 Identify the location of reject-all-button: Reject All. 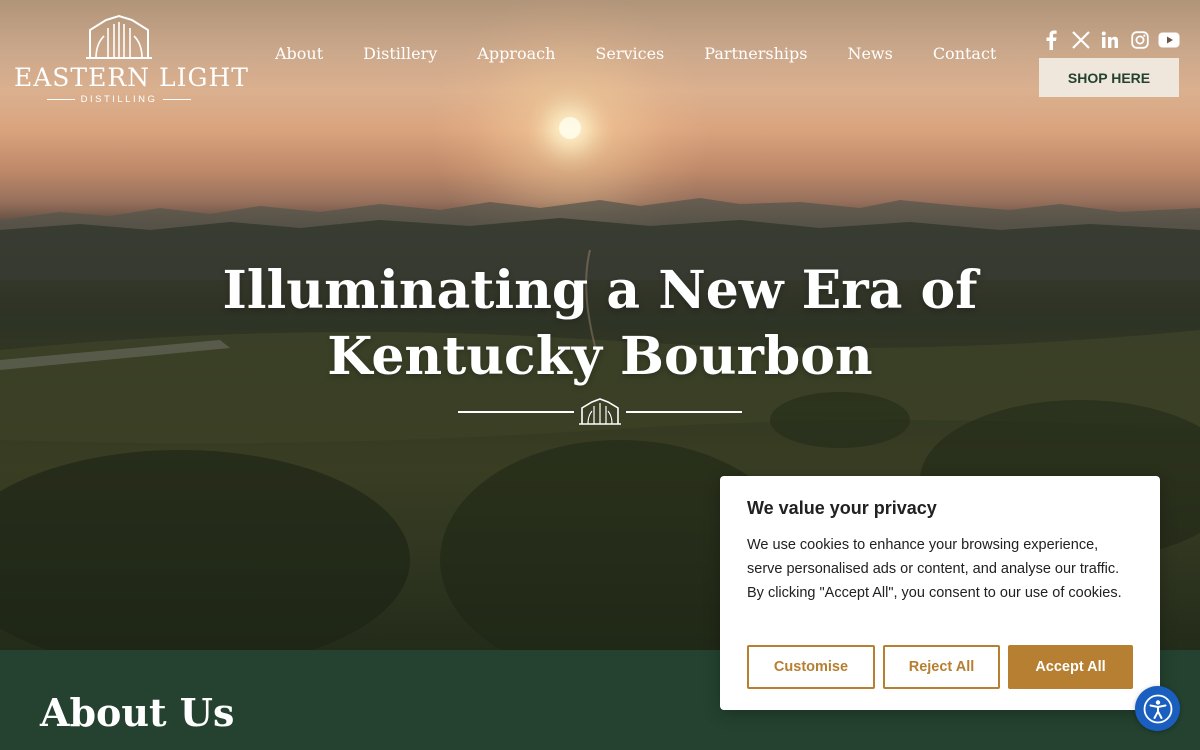
(941, 667).